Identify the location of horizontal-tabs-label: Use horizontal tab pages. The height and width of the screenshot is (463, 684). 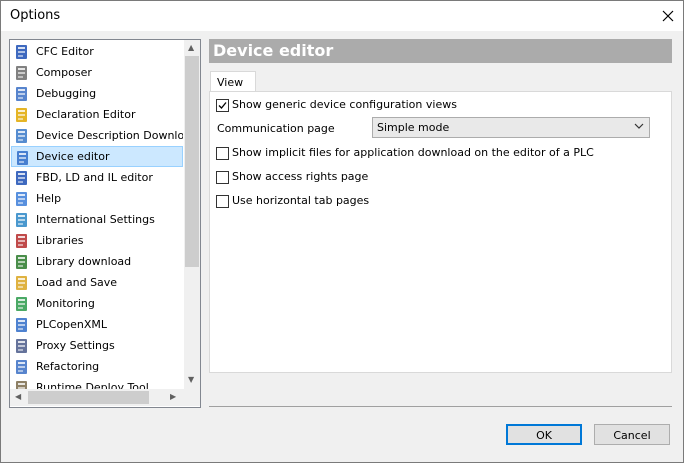
(301, 200).